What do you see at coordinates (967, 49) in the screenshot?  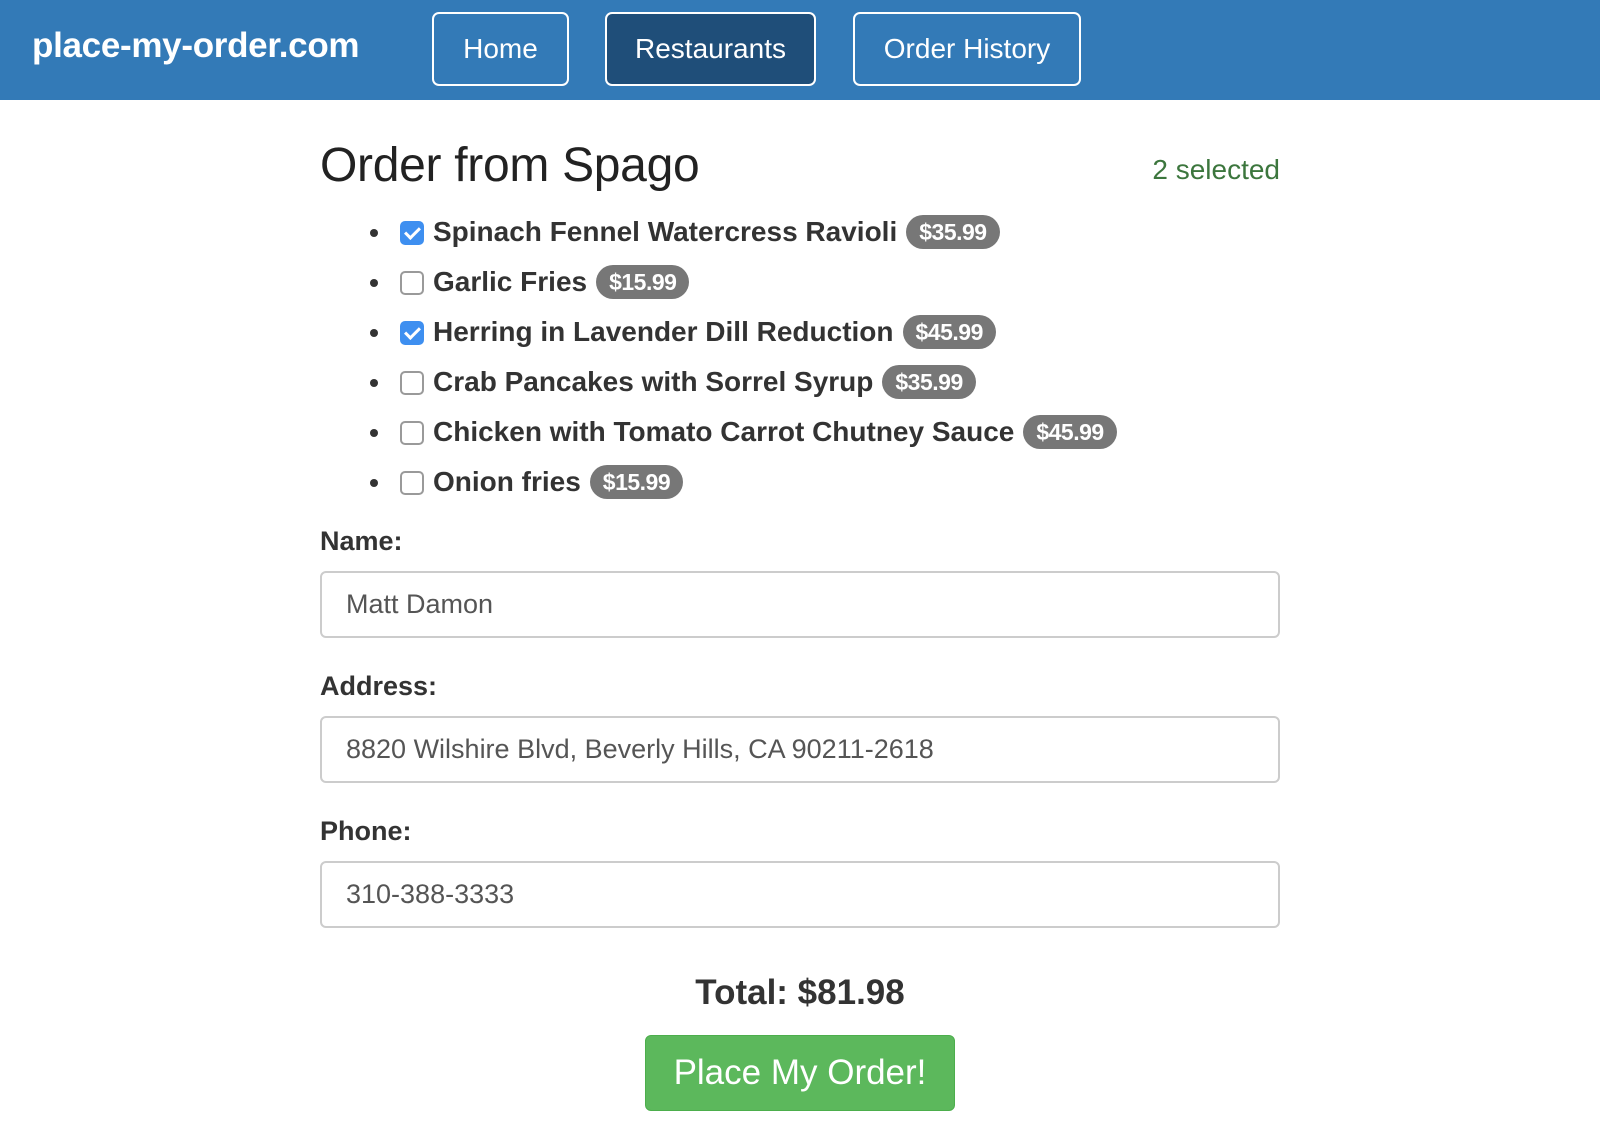 I see `nav-order-history: Order History` at bounding box center [967, 49].